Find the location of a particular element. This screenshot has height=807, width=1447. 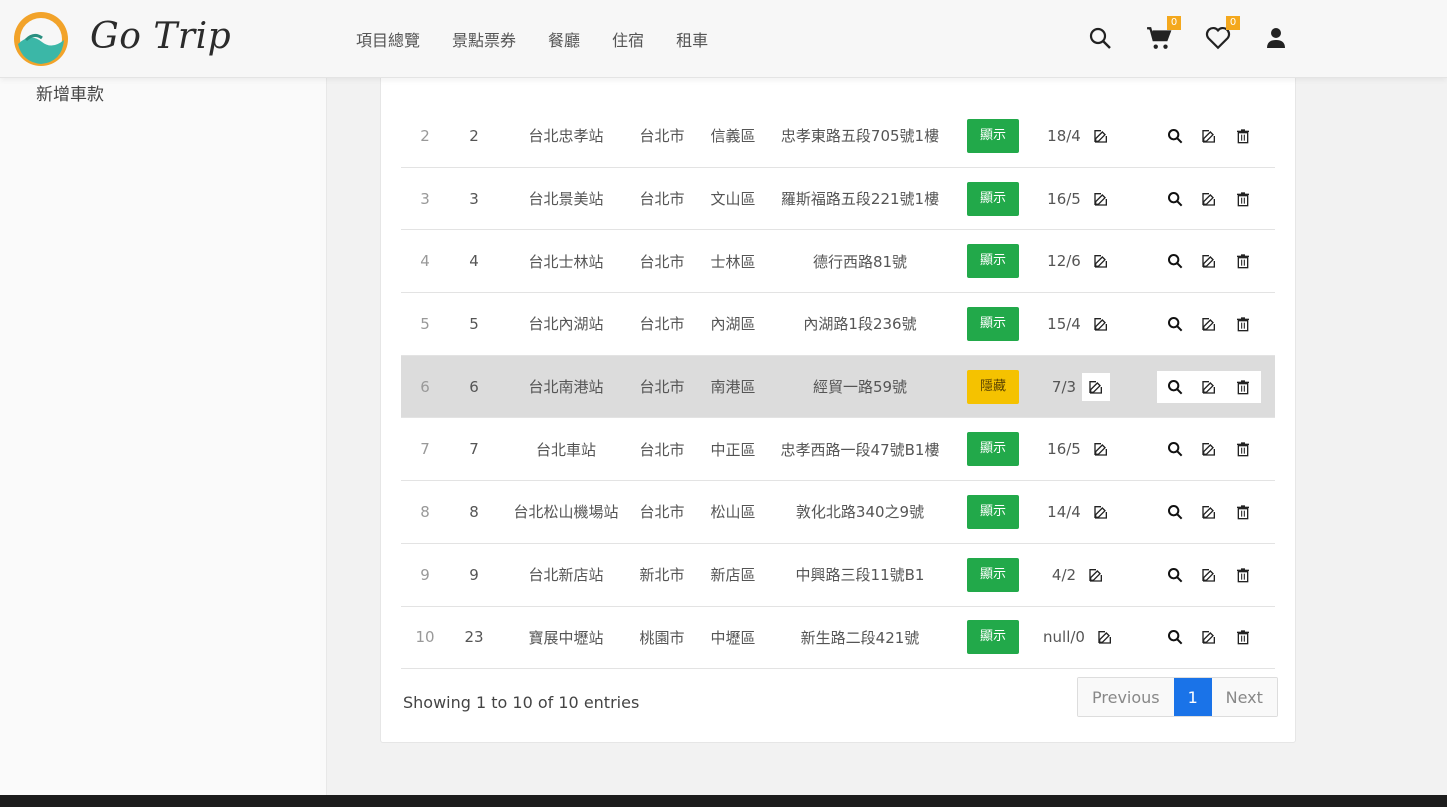

status-badge: 隱藏 is located at coordinates (993, 386).